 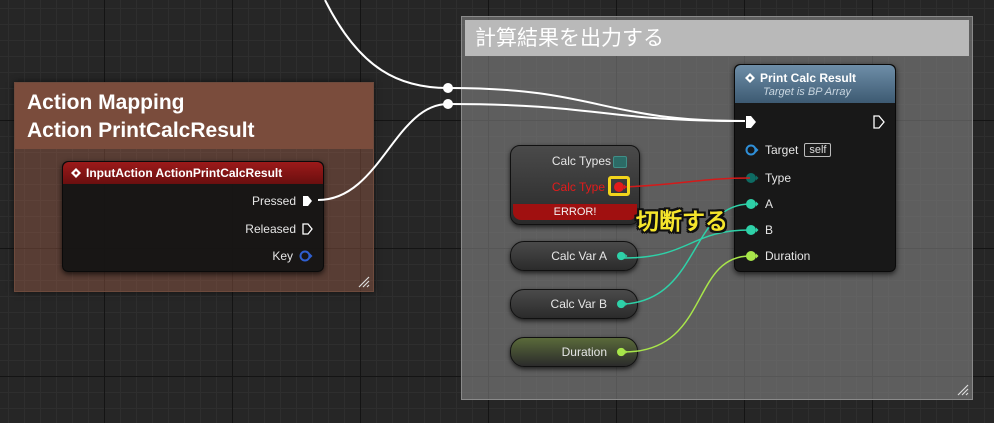 I want to click on exec-wire-top, so click(x=386, y=44).